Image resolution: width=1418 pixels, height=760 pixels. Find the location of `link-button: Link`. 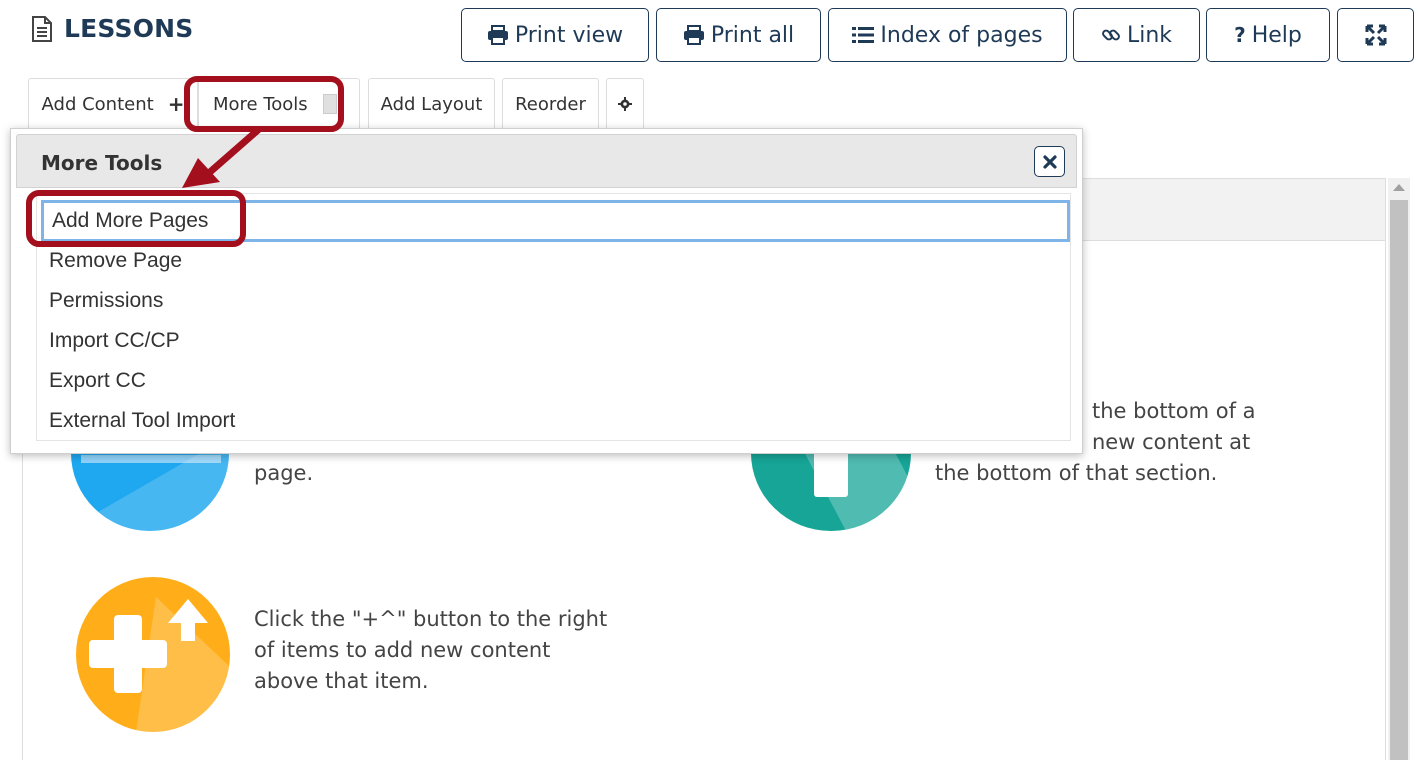

link-button: Link is located at coordinates (1136, 35).